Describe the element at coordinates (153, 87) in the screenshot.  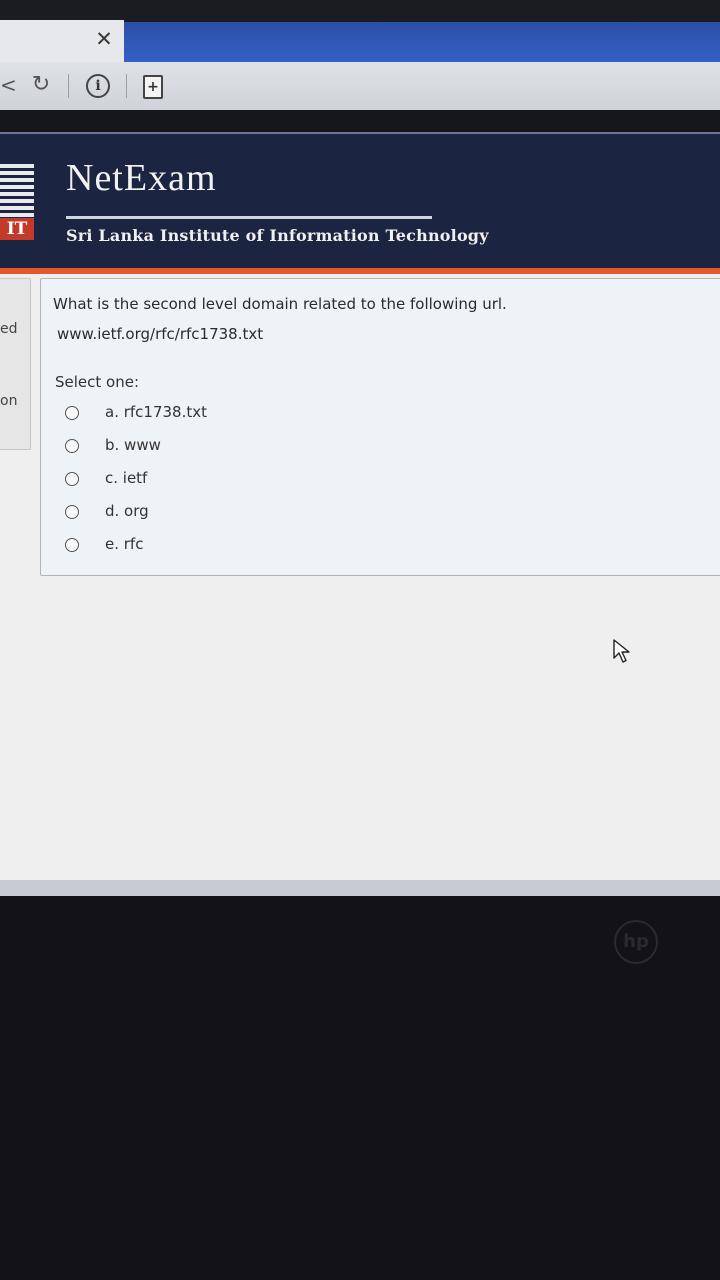
I see `add-page-icon: +` at that location.